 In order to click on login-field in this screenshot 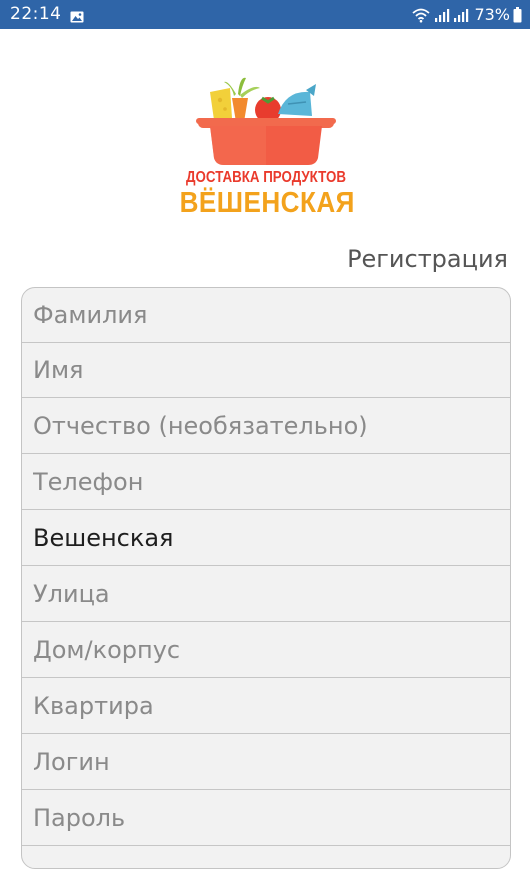, I will do `click(263, 762)`.